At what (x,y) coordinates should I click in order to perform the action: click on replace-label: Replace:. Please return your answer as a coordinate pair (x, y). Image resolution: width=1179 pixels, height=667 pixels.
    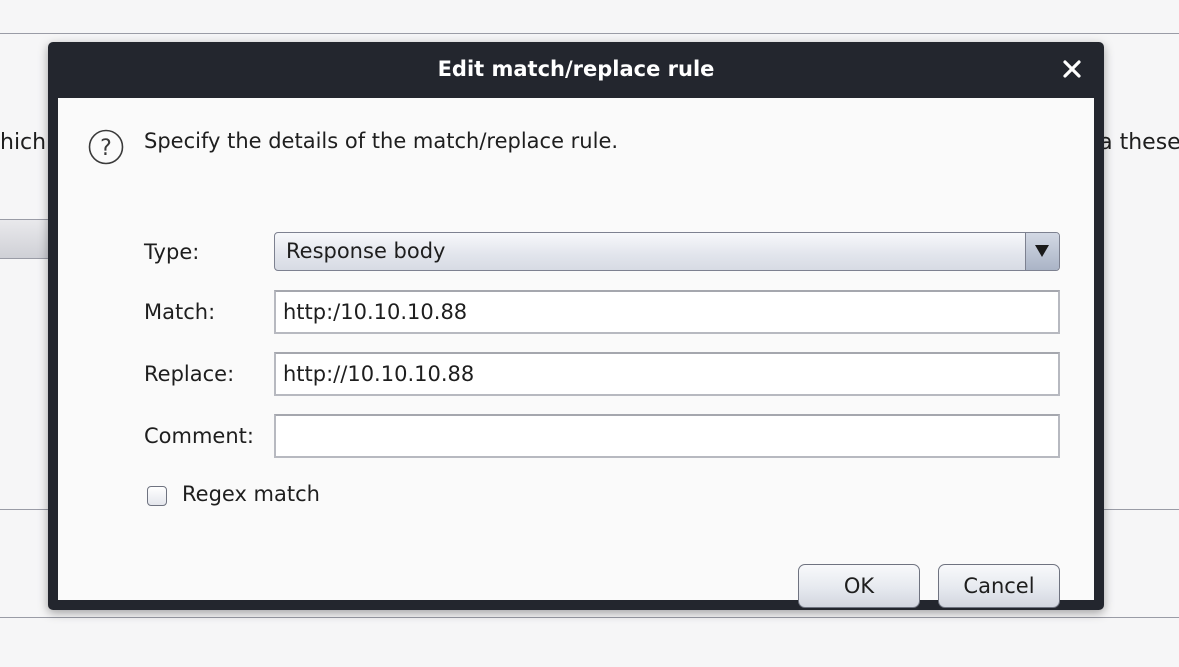
    Looking at the image, I should click on (189, 374).